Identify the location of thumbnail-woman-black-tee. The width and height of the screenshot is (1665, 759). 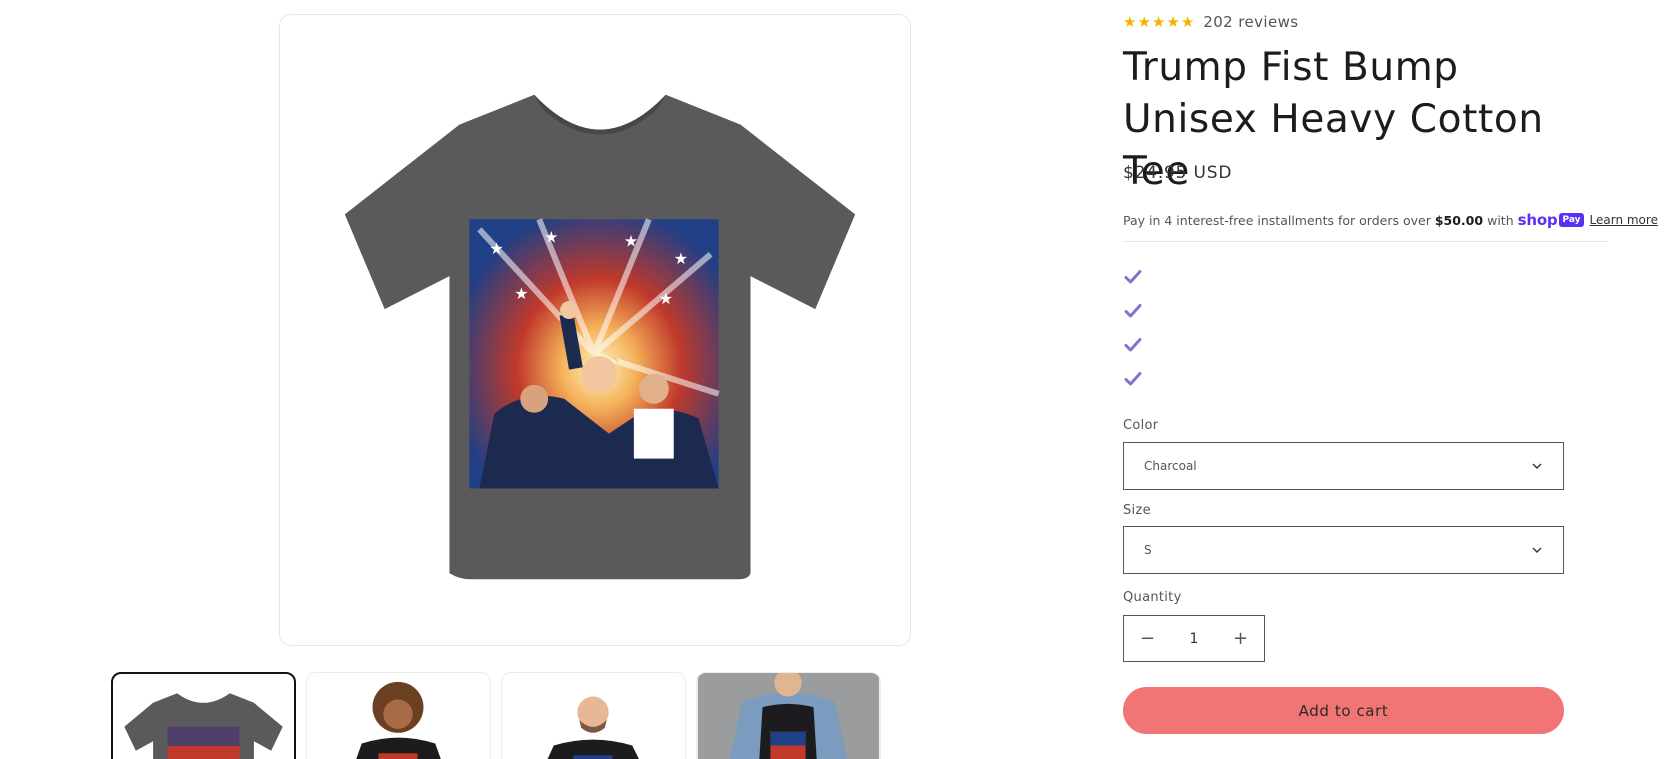
(398, 715).